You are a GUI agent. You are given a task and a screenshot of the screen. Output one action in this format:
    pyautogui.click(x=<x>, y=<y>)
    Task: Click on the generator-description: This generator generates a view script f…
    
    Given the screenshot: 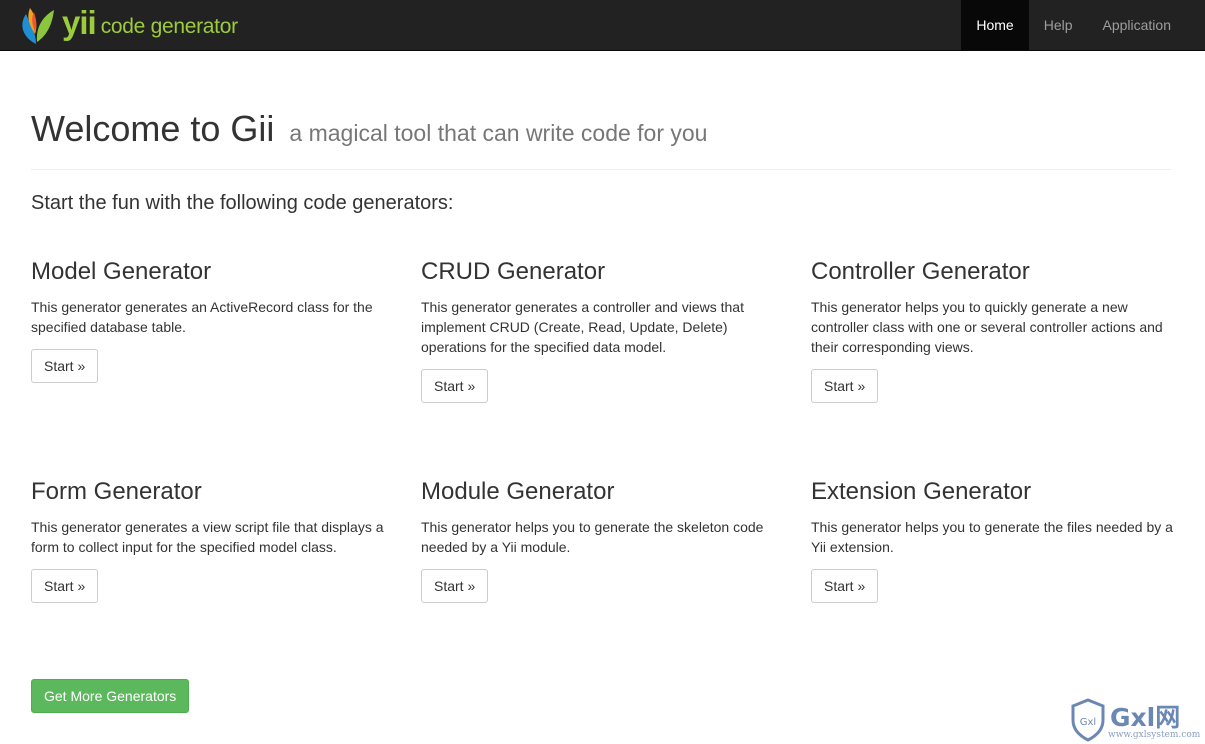 What is the action you would take?
    pyautogui.click(x=207, y=537)
    